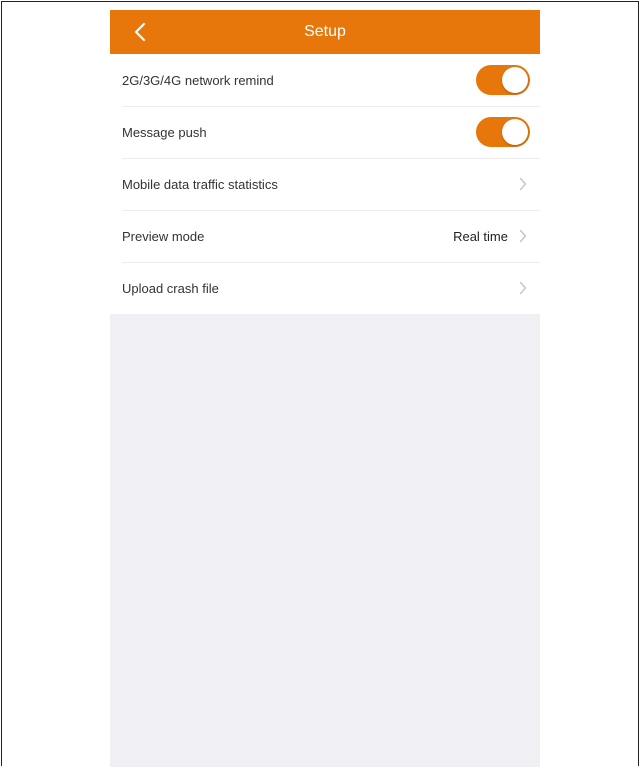  What do you see at coordinates (198, 80) in the screenshot?
I see `setting-label: 2G/3G/4G network remind` at bounding box center [198, 80].